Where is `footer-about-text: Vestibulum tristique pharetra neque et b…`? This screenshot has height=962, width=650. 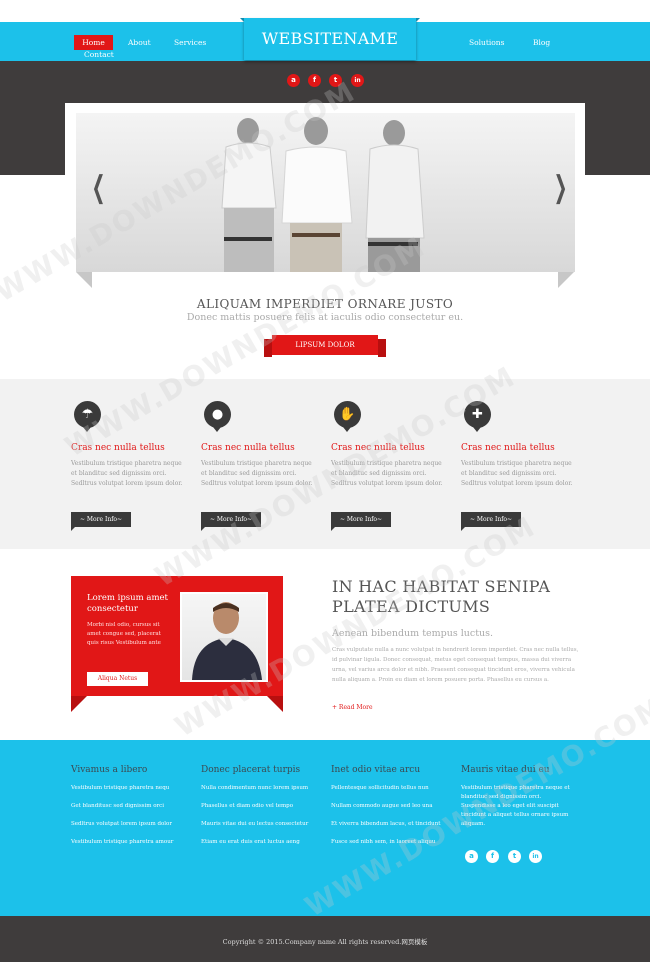 footer-about-text: Vestibulum tristique pharetra neque et b… is located at coordinates (515, 806).